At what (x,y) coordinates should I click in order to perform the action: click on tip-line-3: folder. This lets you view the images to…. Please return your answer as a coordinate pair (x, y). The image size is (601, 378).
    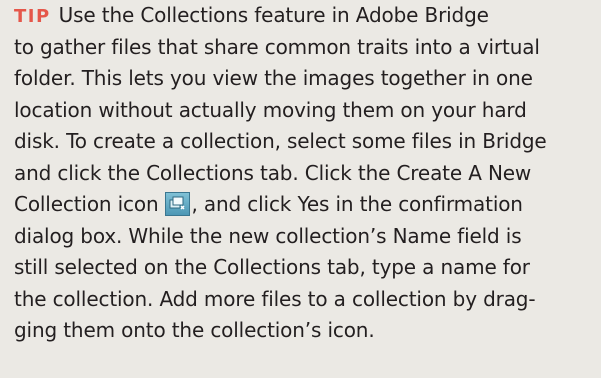
    Looking at the image, I should click on (273, 78).